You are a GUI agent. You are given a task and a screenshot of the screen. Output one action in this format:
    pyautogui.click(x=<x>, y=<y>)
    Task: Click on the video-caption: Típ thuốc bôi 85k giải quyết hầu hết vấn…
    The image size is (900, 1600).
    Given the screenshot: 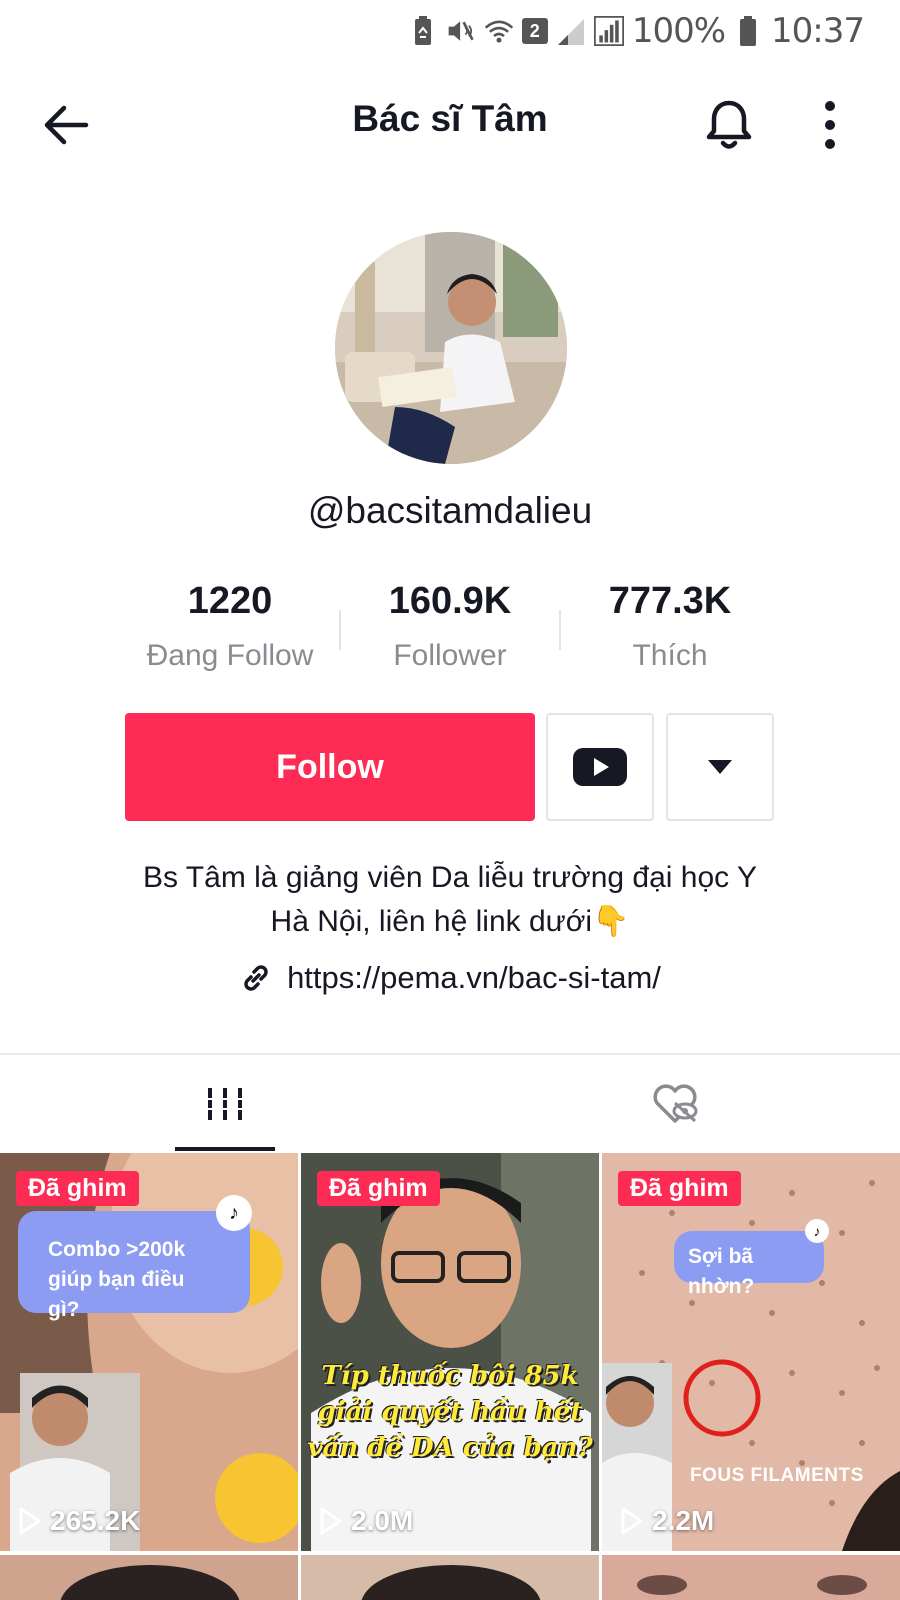 What is the action you would take?
    pyautogui.click(x=450, y=1412)
    